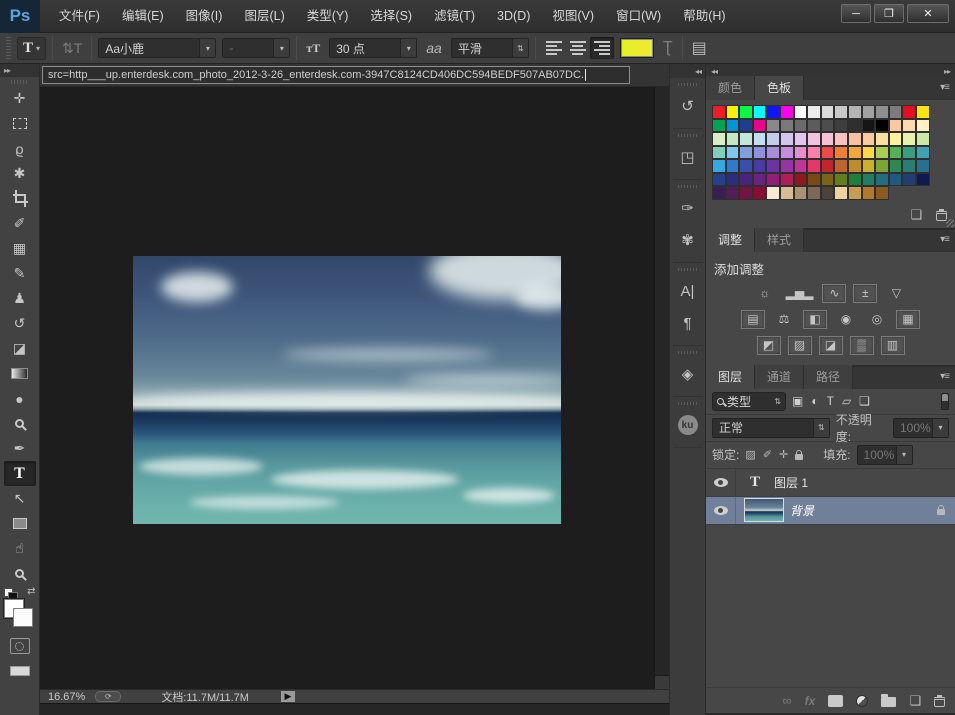  Describe the element at coordinates (204, 16) in the screenshot. I see `menu-item-2: 图像(I)` at that location.